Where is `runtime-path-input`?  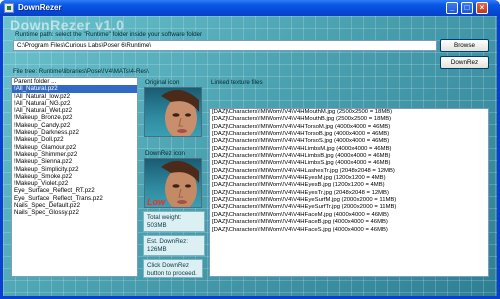
runtime-path-input is located at coordinates (225, 45).